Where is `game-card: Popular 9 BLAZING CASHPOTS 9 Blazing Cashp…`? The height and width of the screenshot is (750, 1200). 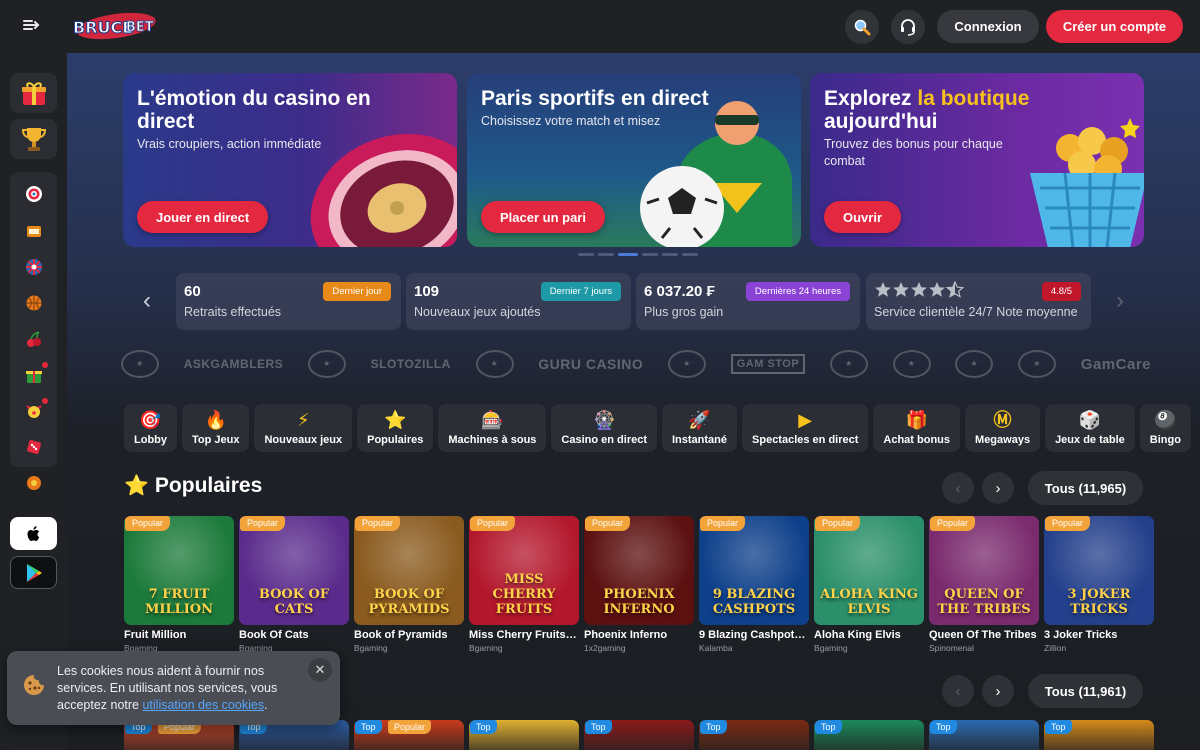
game-card: Popular 9 BLAZING CASHPOTS 9 Blazing Cashp… is located at coordinates (754, 584).